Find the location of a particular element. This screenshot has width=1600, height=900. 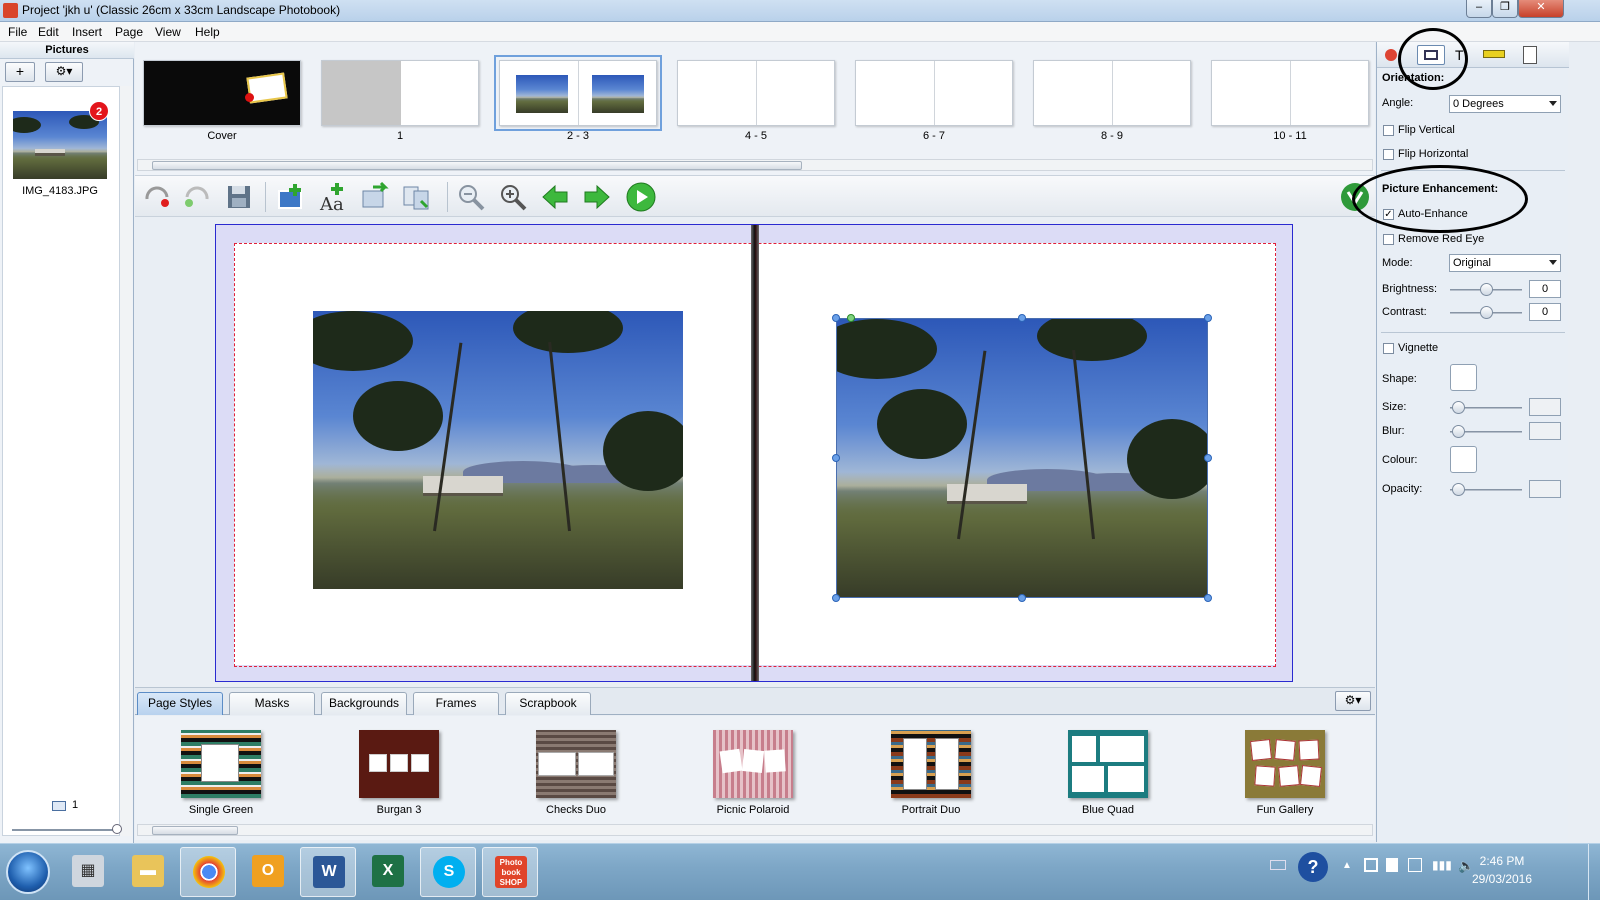

menu-help: Help is located at coordinates (207, 32).